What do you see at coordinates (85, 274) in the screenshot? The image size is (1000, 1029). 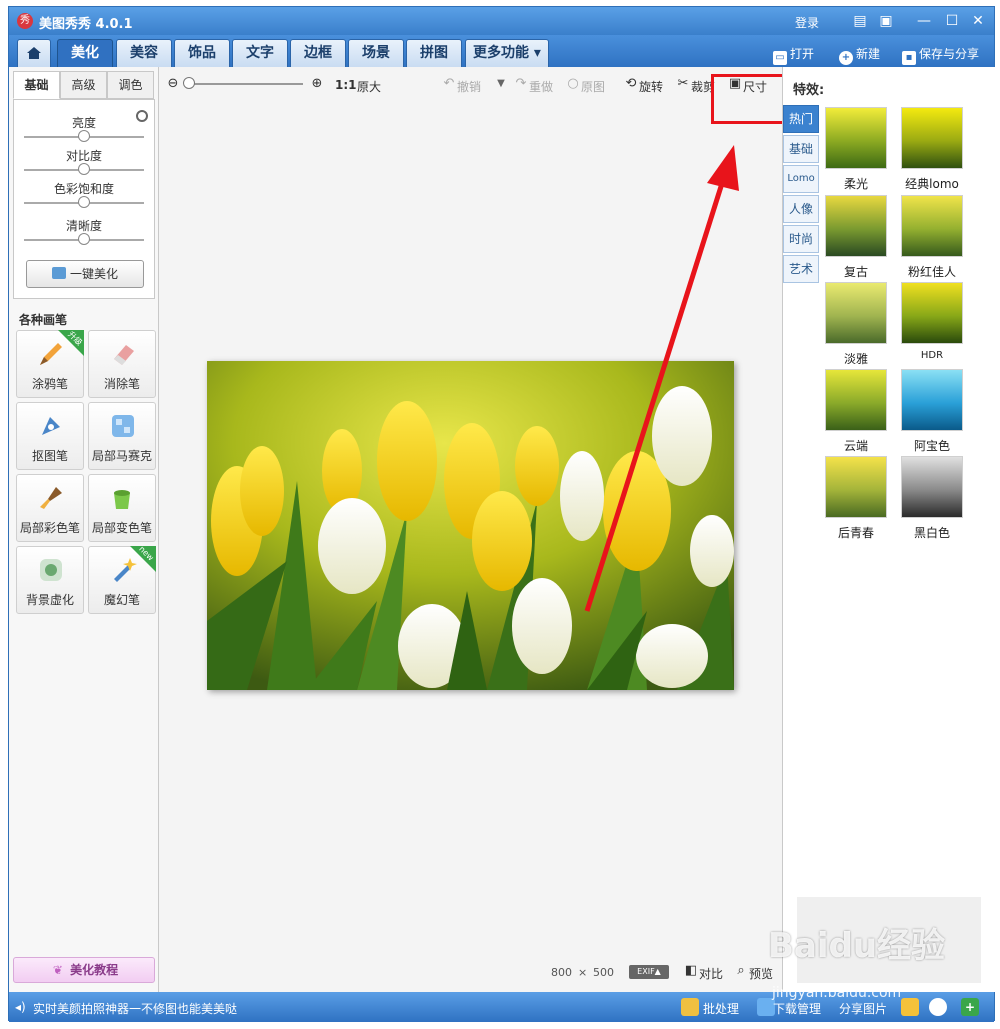 I see `one-click-beautify-button: 一键美化` at bounding box center [85, 274].